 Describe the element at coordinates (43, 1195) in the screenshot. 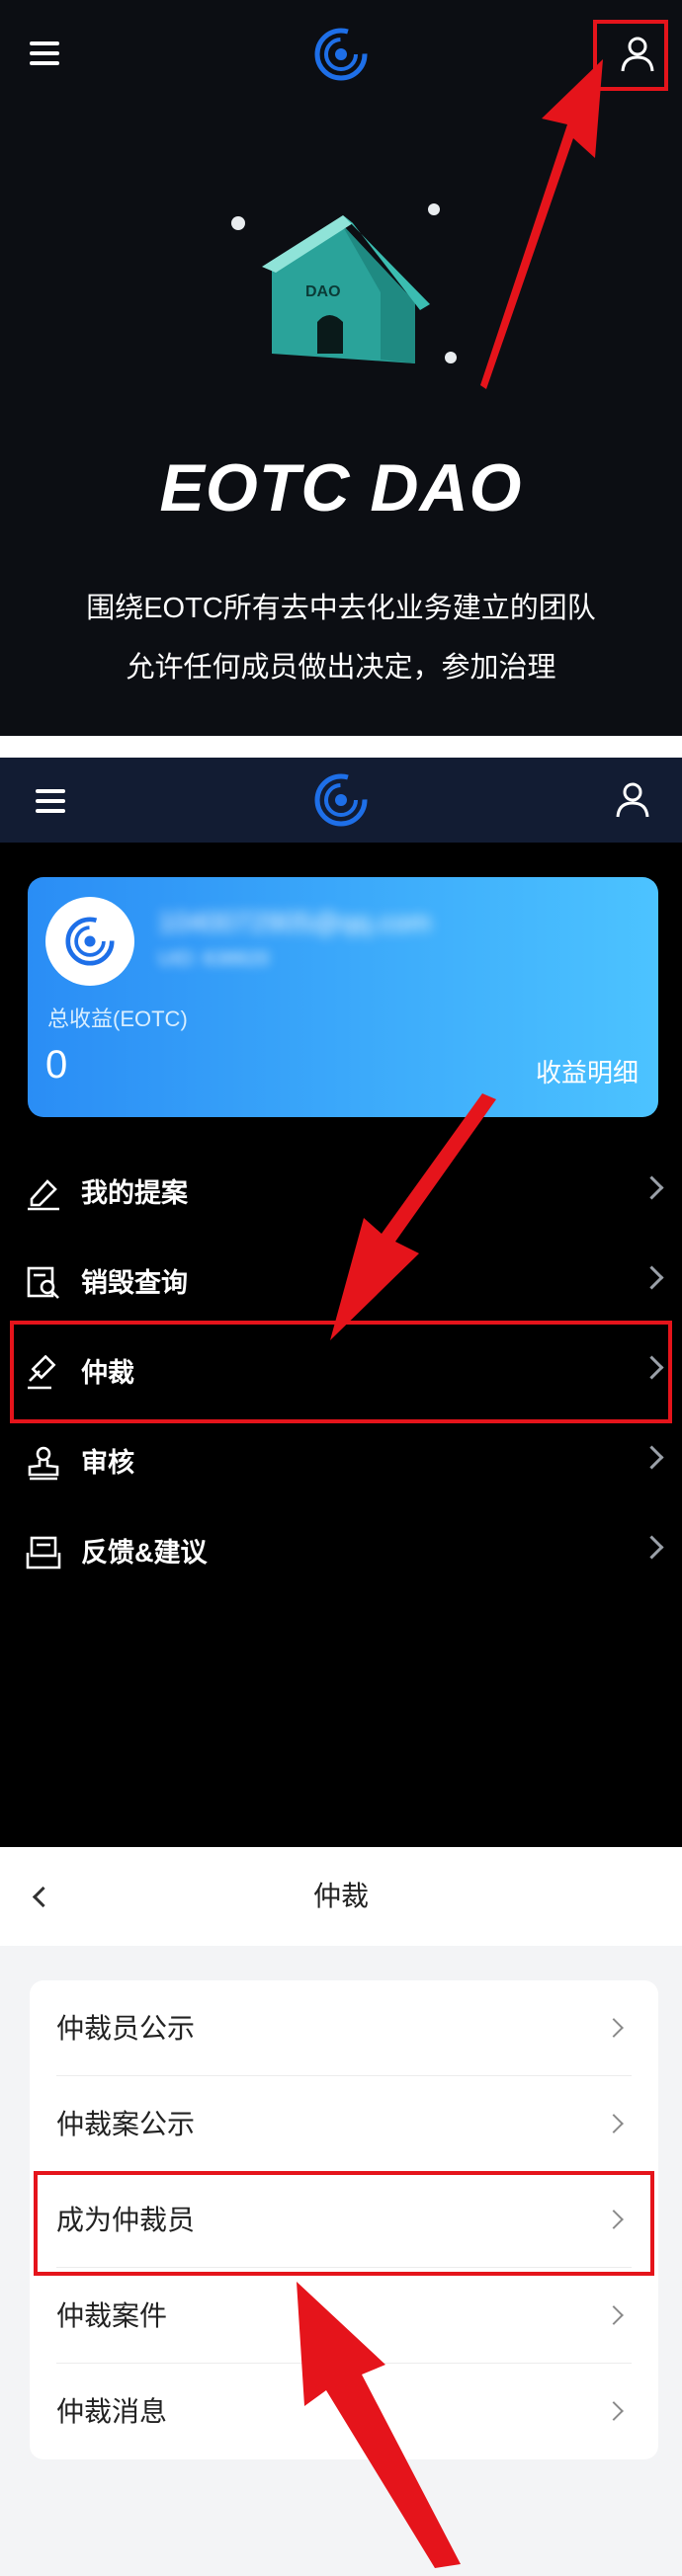

I see `proposal-icon` at that location.